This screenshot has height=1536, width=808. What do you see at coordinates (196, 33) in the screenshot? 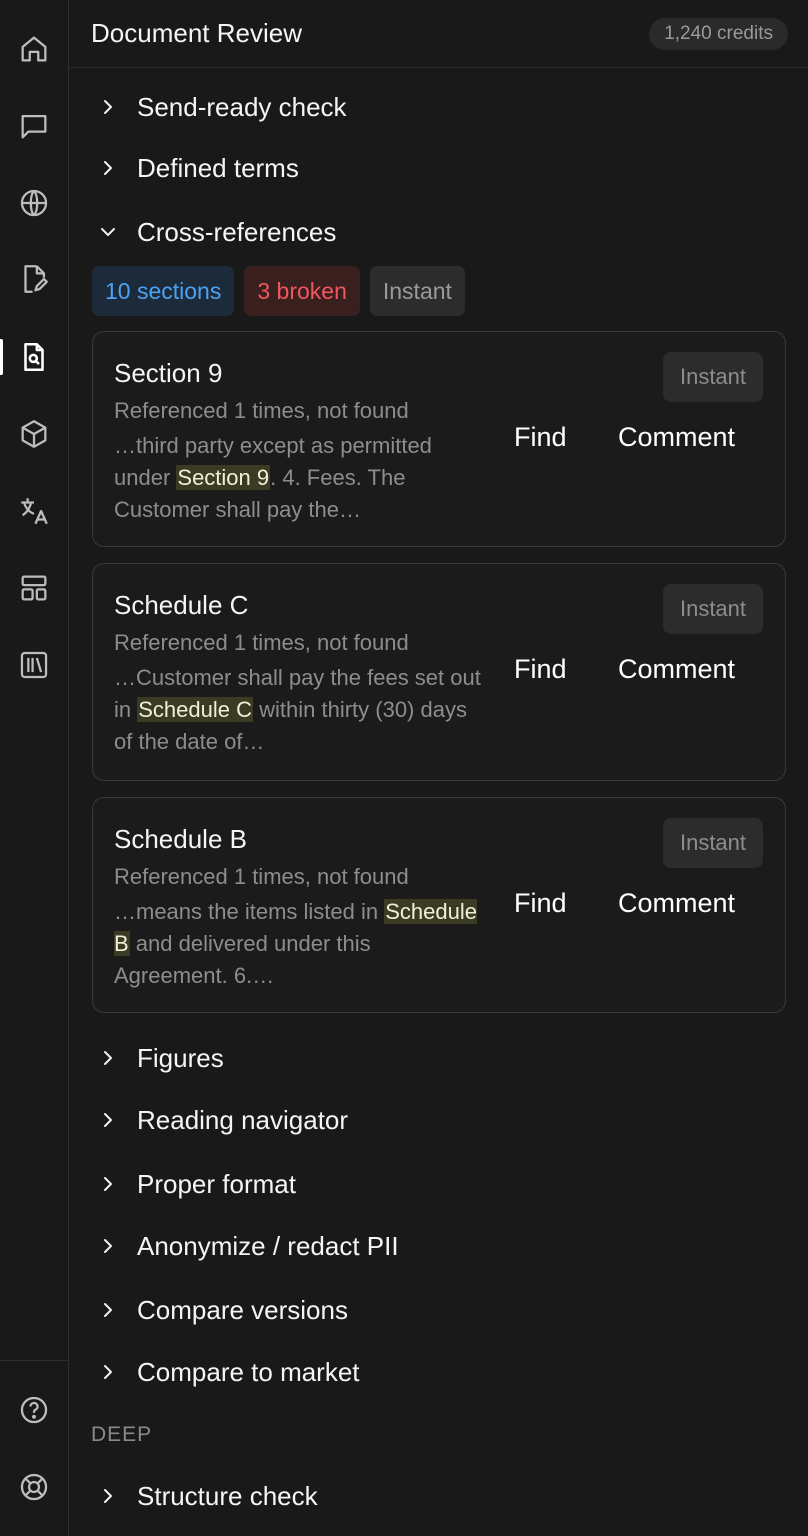
I see `page-title: Document Review` at bounding box center [196, 33].